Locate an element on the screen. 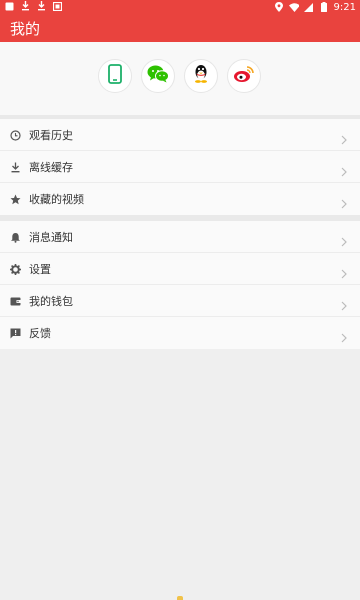 This screenshot has height=600, width=360. menu-item-feedback: 反馈 is located at coordinates (180, 333).